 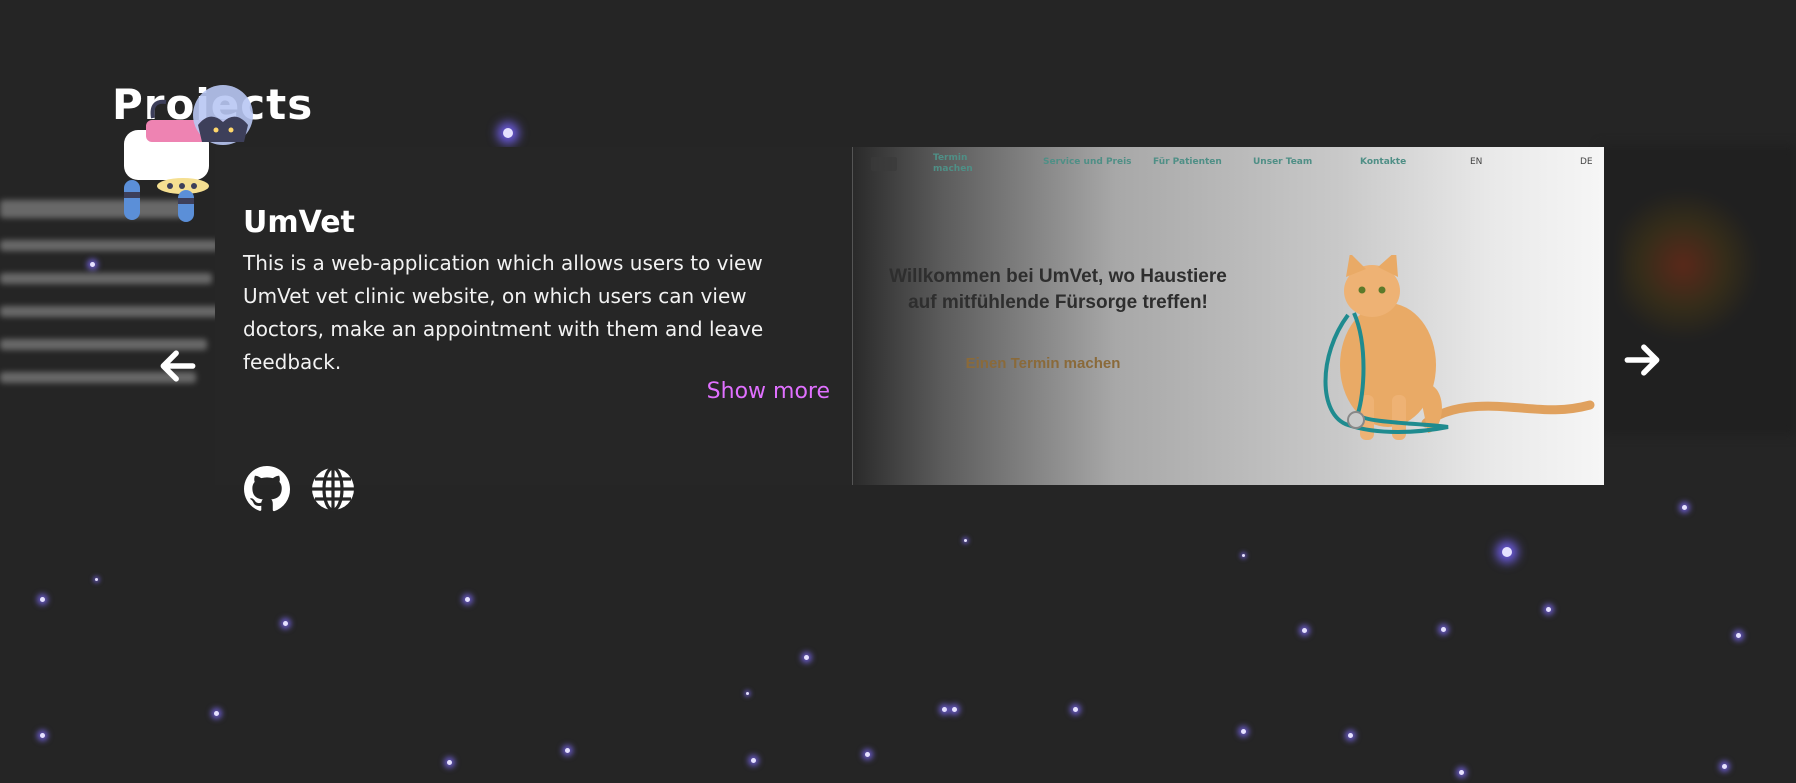 What do you see at coordinates (1586, 162) in the screenshot?
I see `screenshot-lang-de: DE` at bounding box center [1586, 162].